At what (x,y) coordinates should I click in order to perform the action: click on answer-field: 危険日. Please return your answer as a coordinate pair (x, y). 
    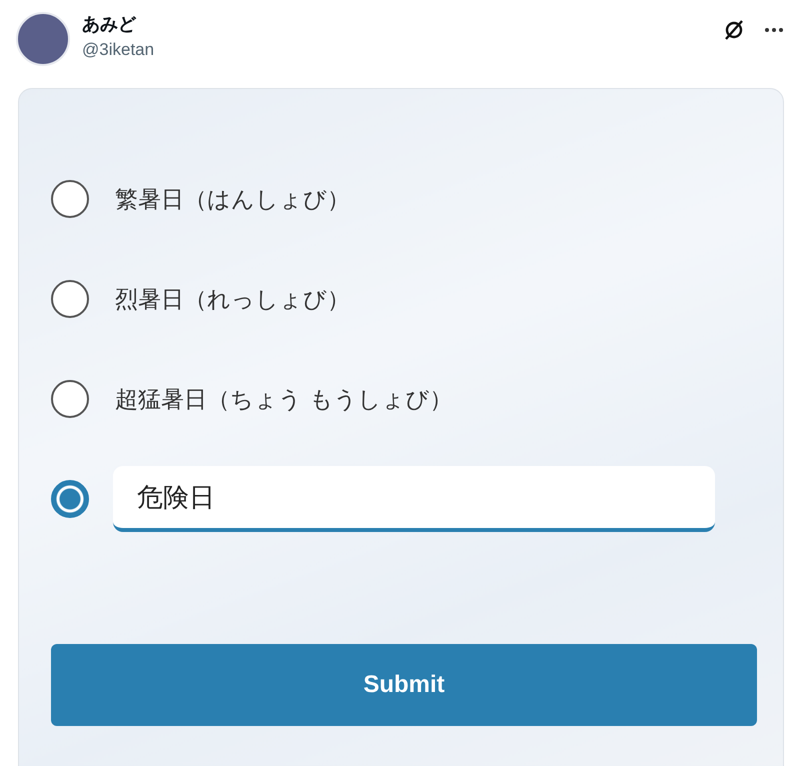
    Looking at the image, I should click on (414, 499).